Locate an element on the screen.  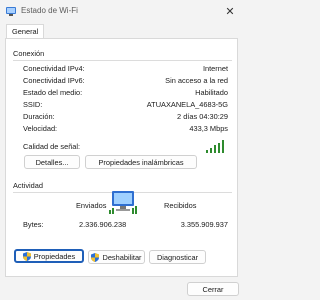
ssid-value: ATUAXANELA_4683-5G is located at coordinates (187, 104).